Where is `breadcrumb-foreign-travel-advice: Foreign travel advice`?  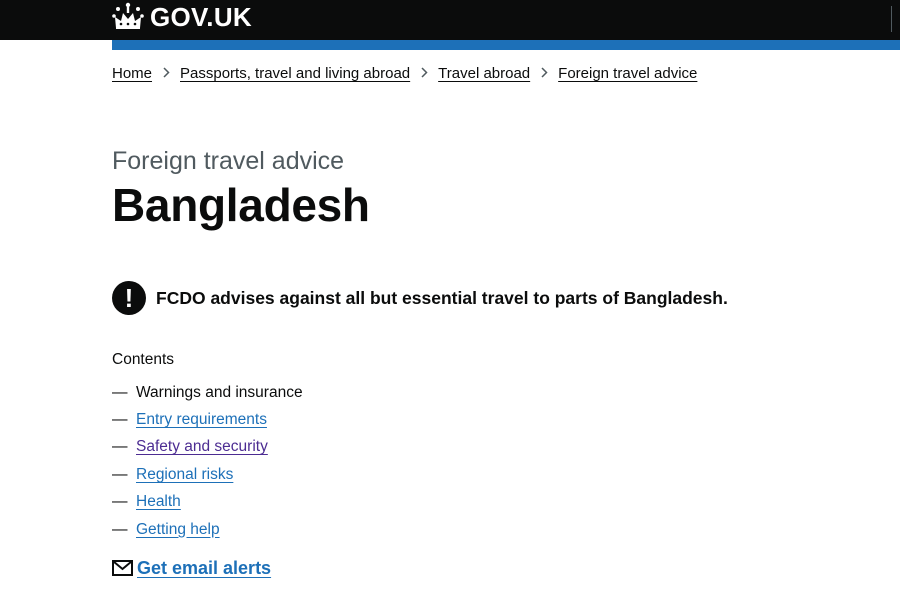
breadcrumb-foreign-travel-advice: Foreign travel advice is located at coordinates (627, 74).